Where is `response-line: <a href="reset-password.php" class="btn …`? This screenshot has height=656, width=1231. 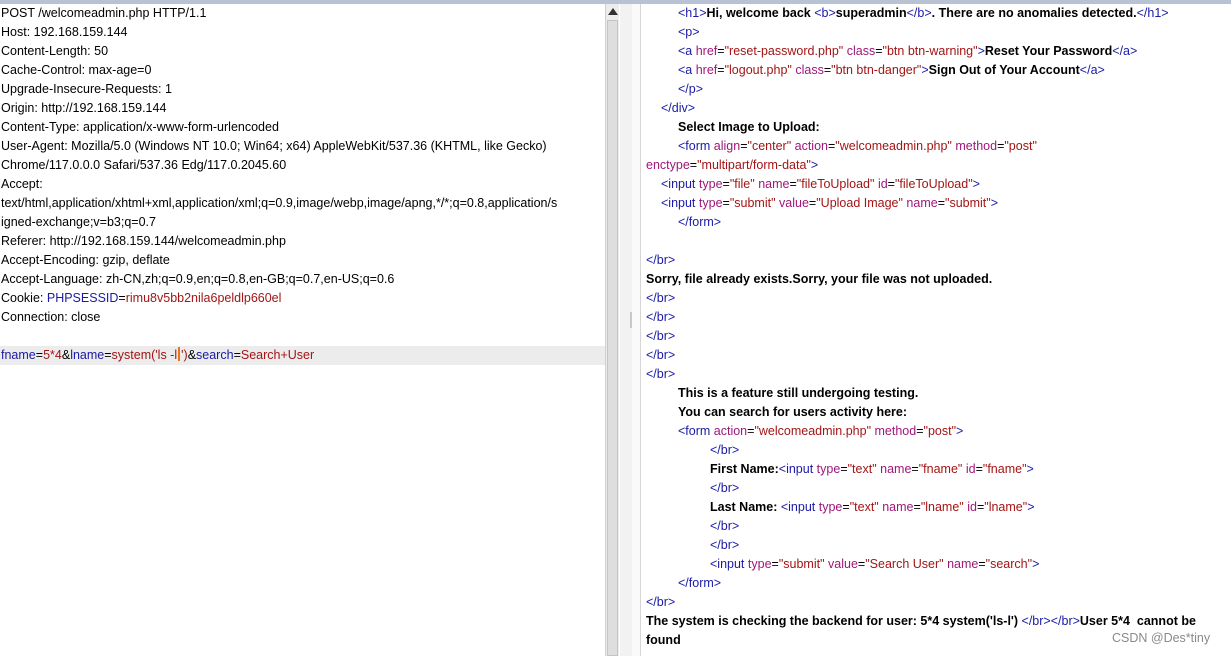
response-line: <a href="reset-password.php" class="btn … is located at coordinates (907, 51).